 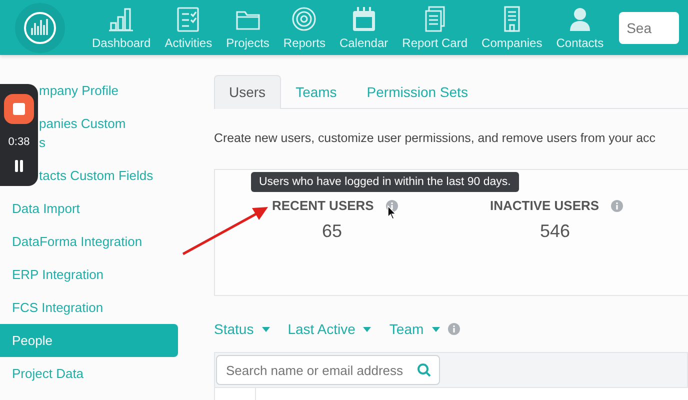 What do you see at coordinates (328, 370) in the screenshot?
I see `search-field: Search name or email address` at bounding box center [328, 370].